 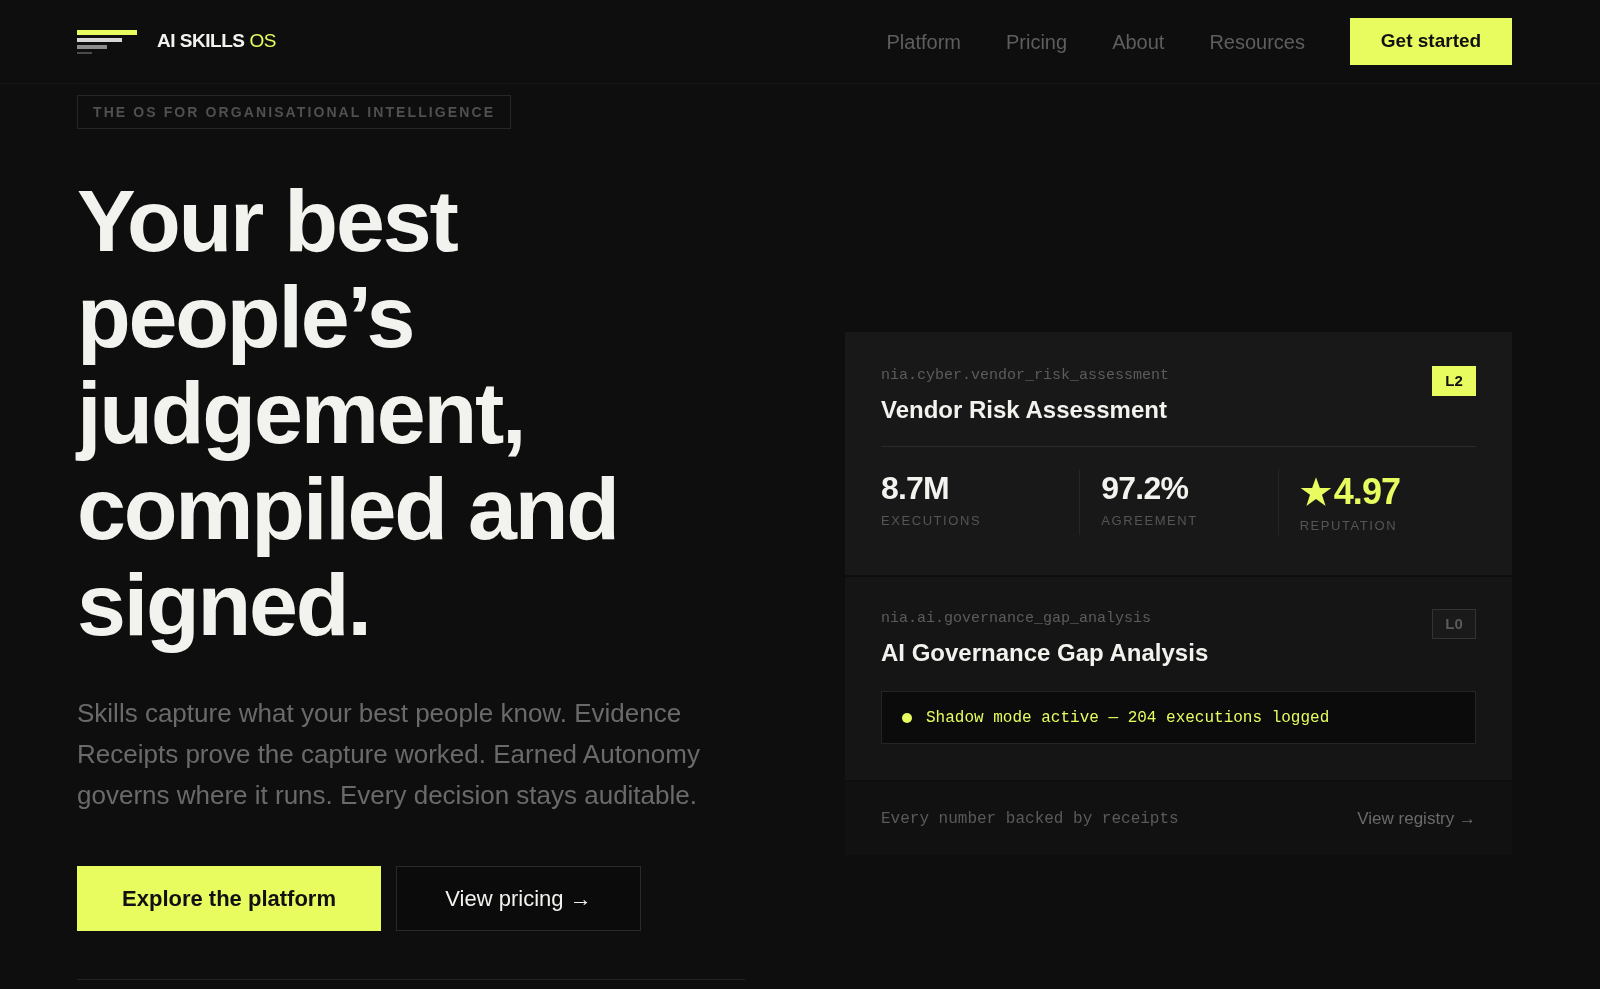 What do you see at coordinates (1431, 41) in the screenshot?
I see `get-started-button: Get started` at bounding box center [1431, 41].